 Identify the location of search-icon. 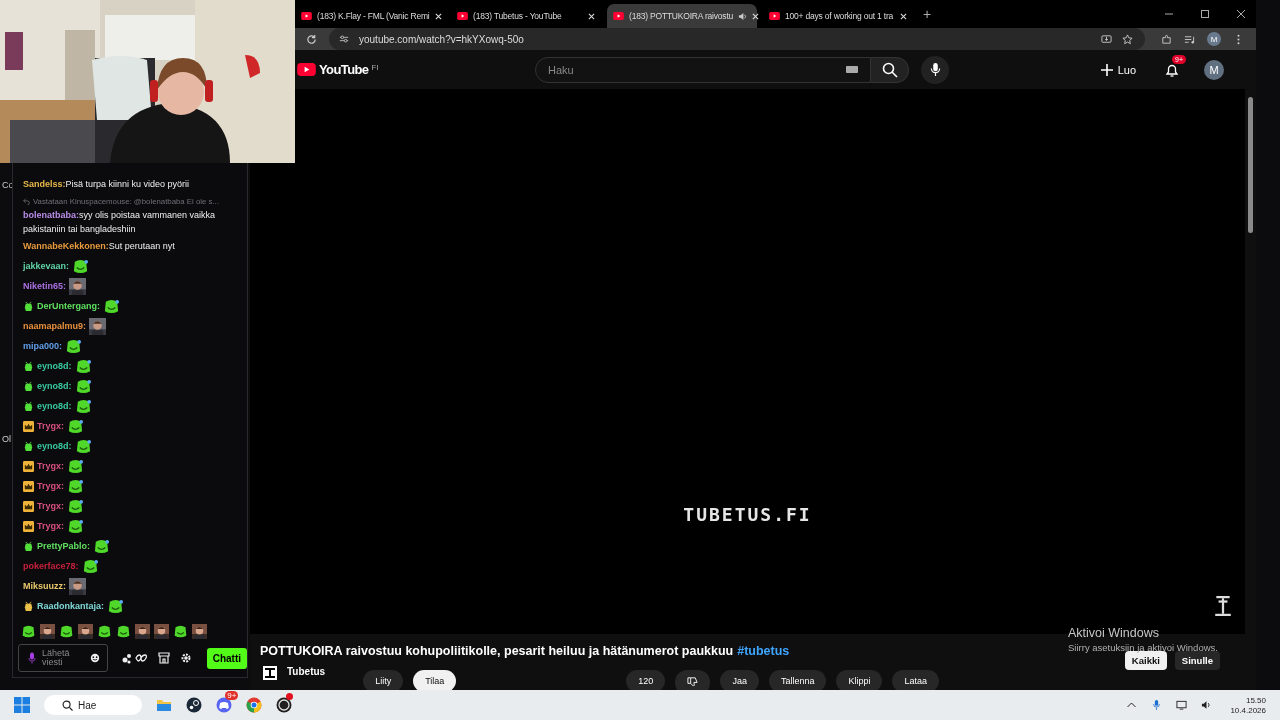
(889, 69).